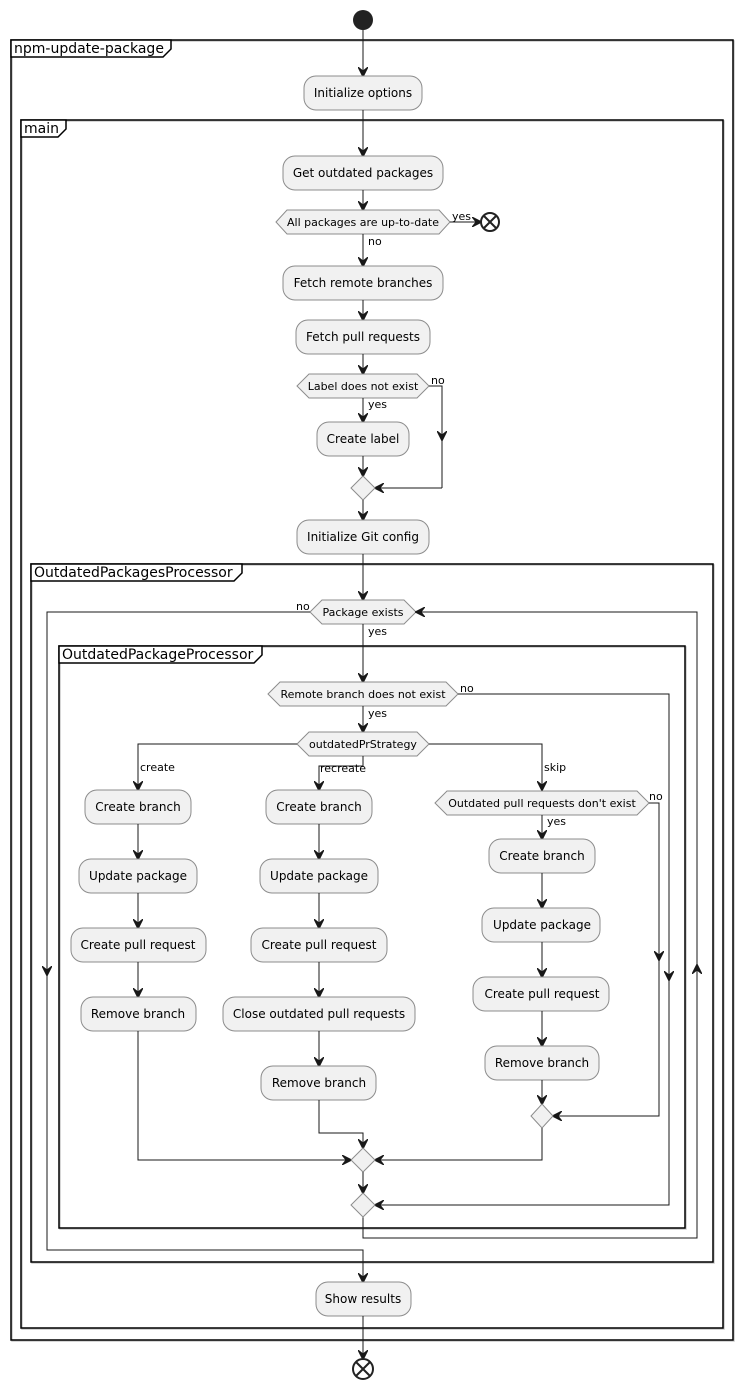 This screenshot has width=743, height=1390. I want to click on frame-title: main, so click(41, 129).